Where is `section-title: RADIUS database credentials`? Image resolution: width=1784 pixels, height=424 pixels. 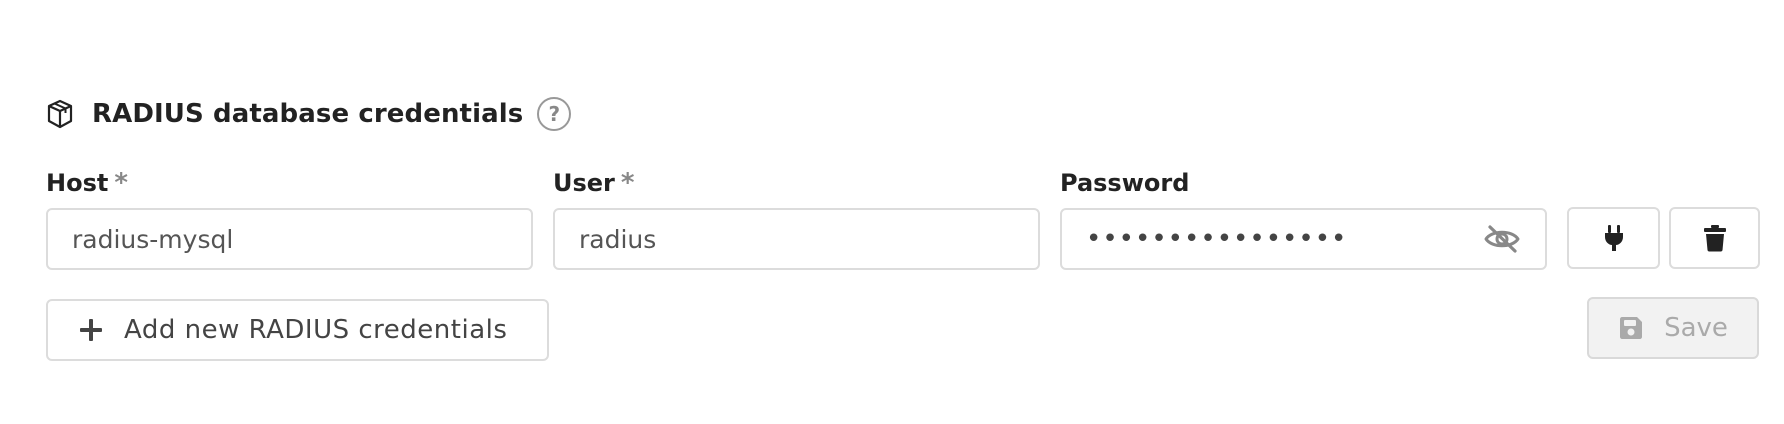 section-title: RADIUS database credentials is located at coordinates (308, 114).